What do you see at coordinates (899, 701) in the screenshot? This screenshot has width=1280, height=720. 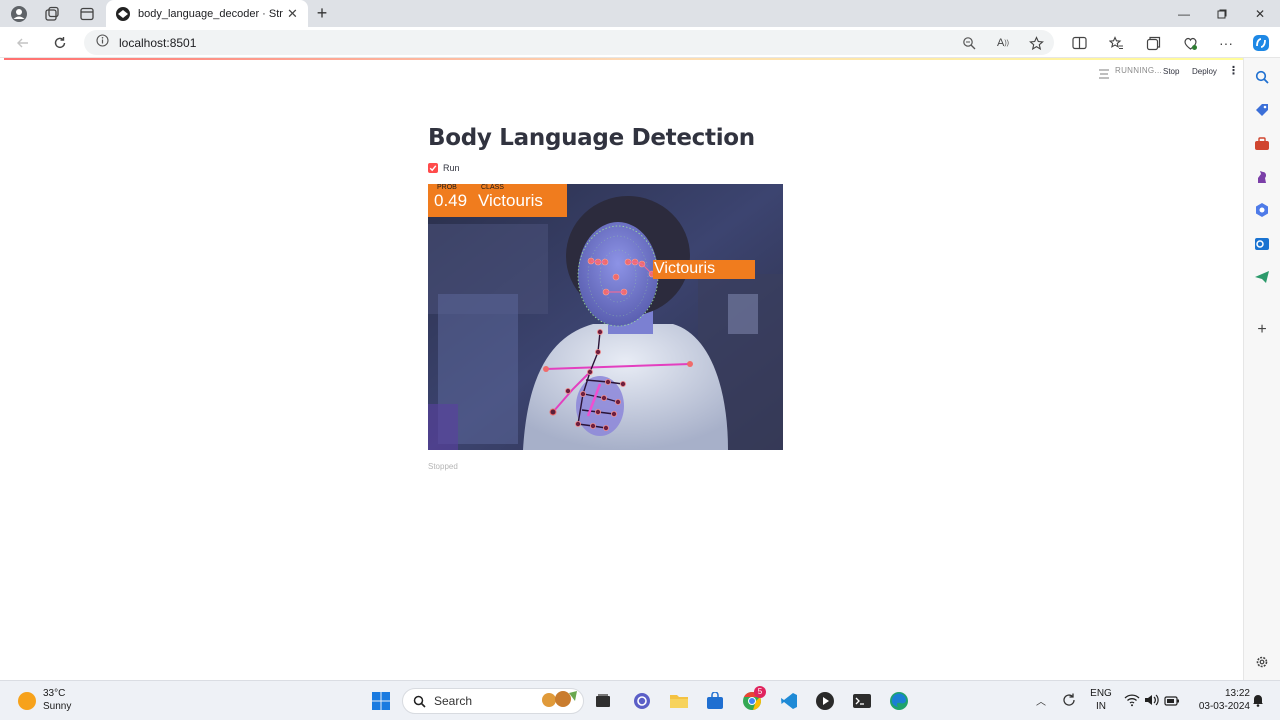 I see `edge-browser-icon` at bounding box center [899, 701].